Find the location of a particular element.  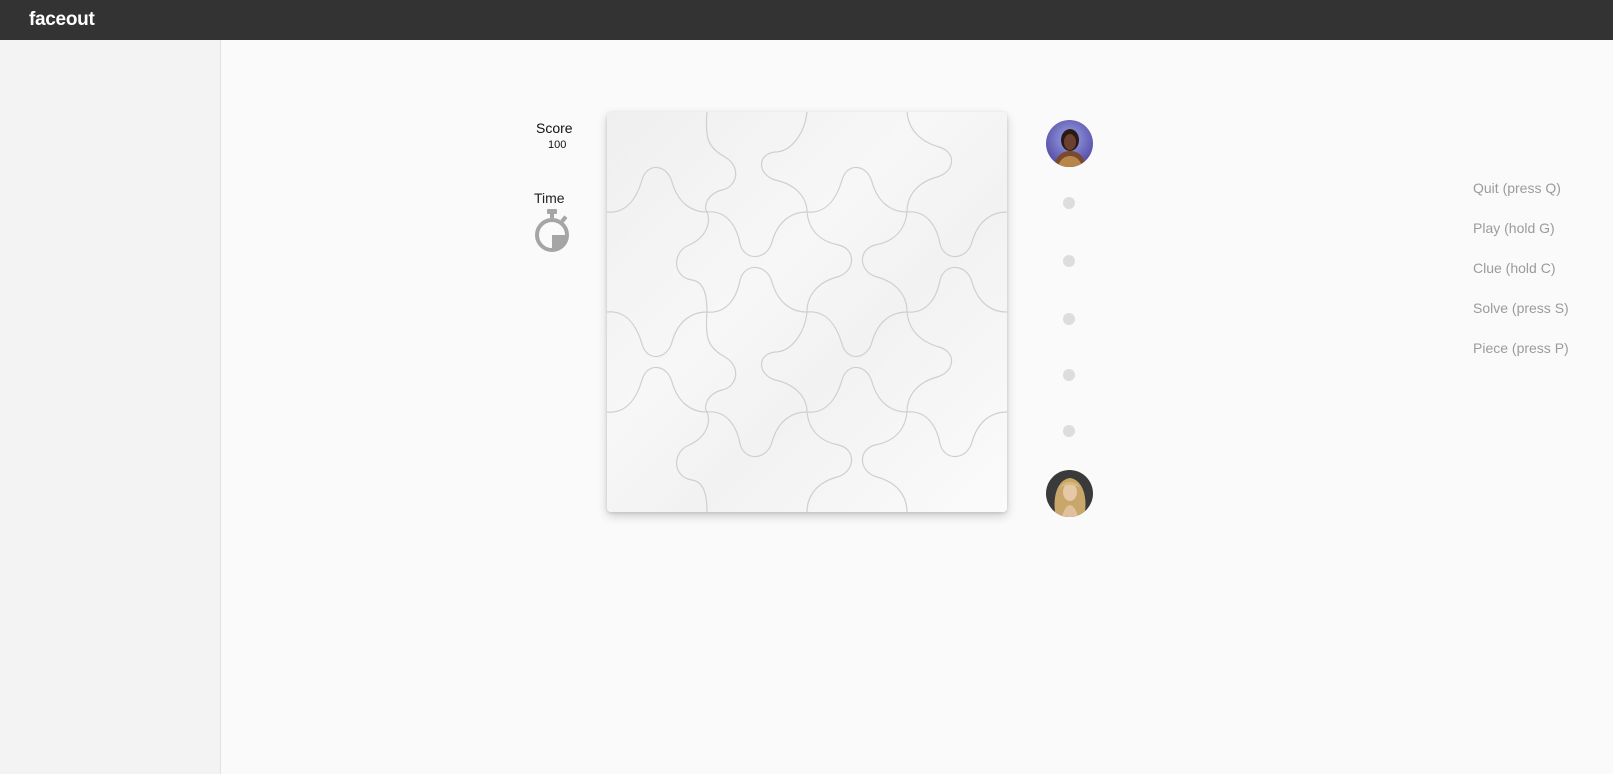

opponent-avatar is located at coordinates (1069, 493).